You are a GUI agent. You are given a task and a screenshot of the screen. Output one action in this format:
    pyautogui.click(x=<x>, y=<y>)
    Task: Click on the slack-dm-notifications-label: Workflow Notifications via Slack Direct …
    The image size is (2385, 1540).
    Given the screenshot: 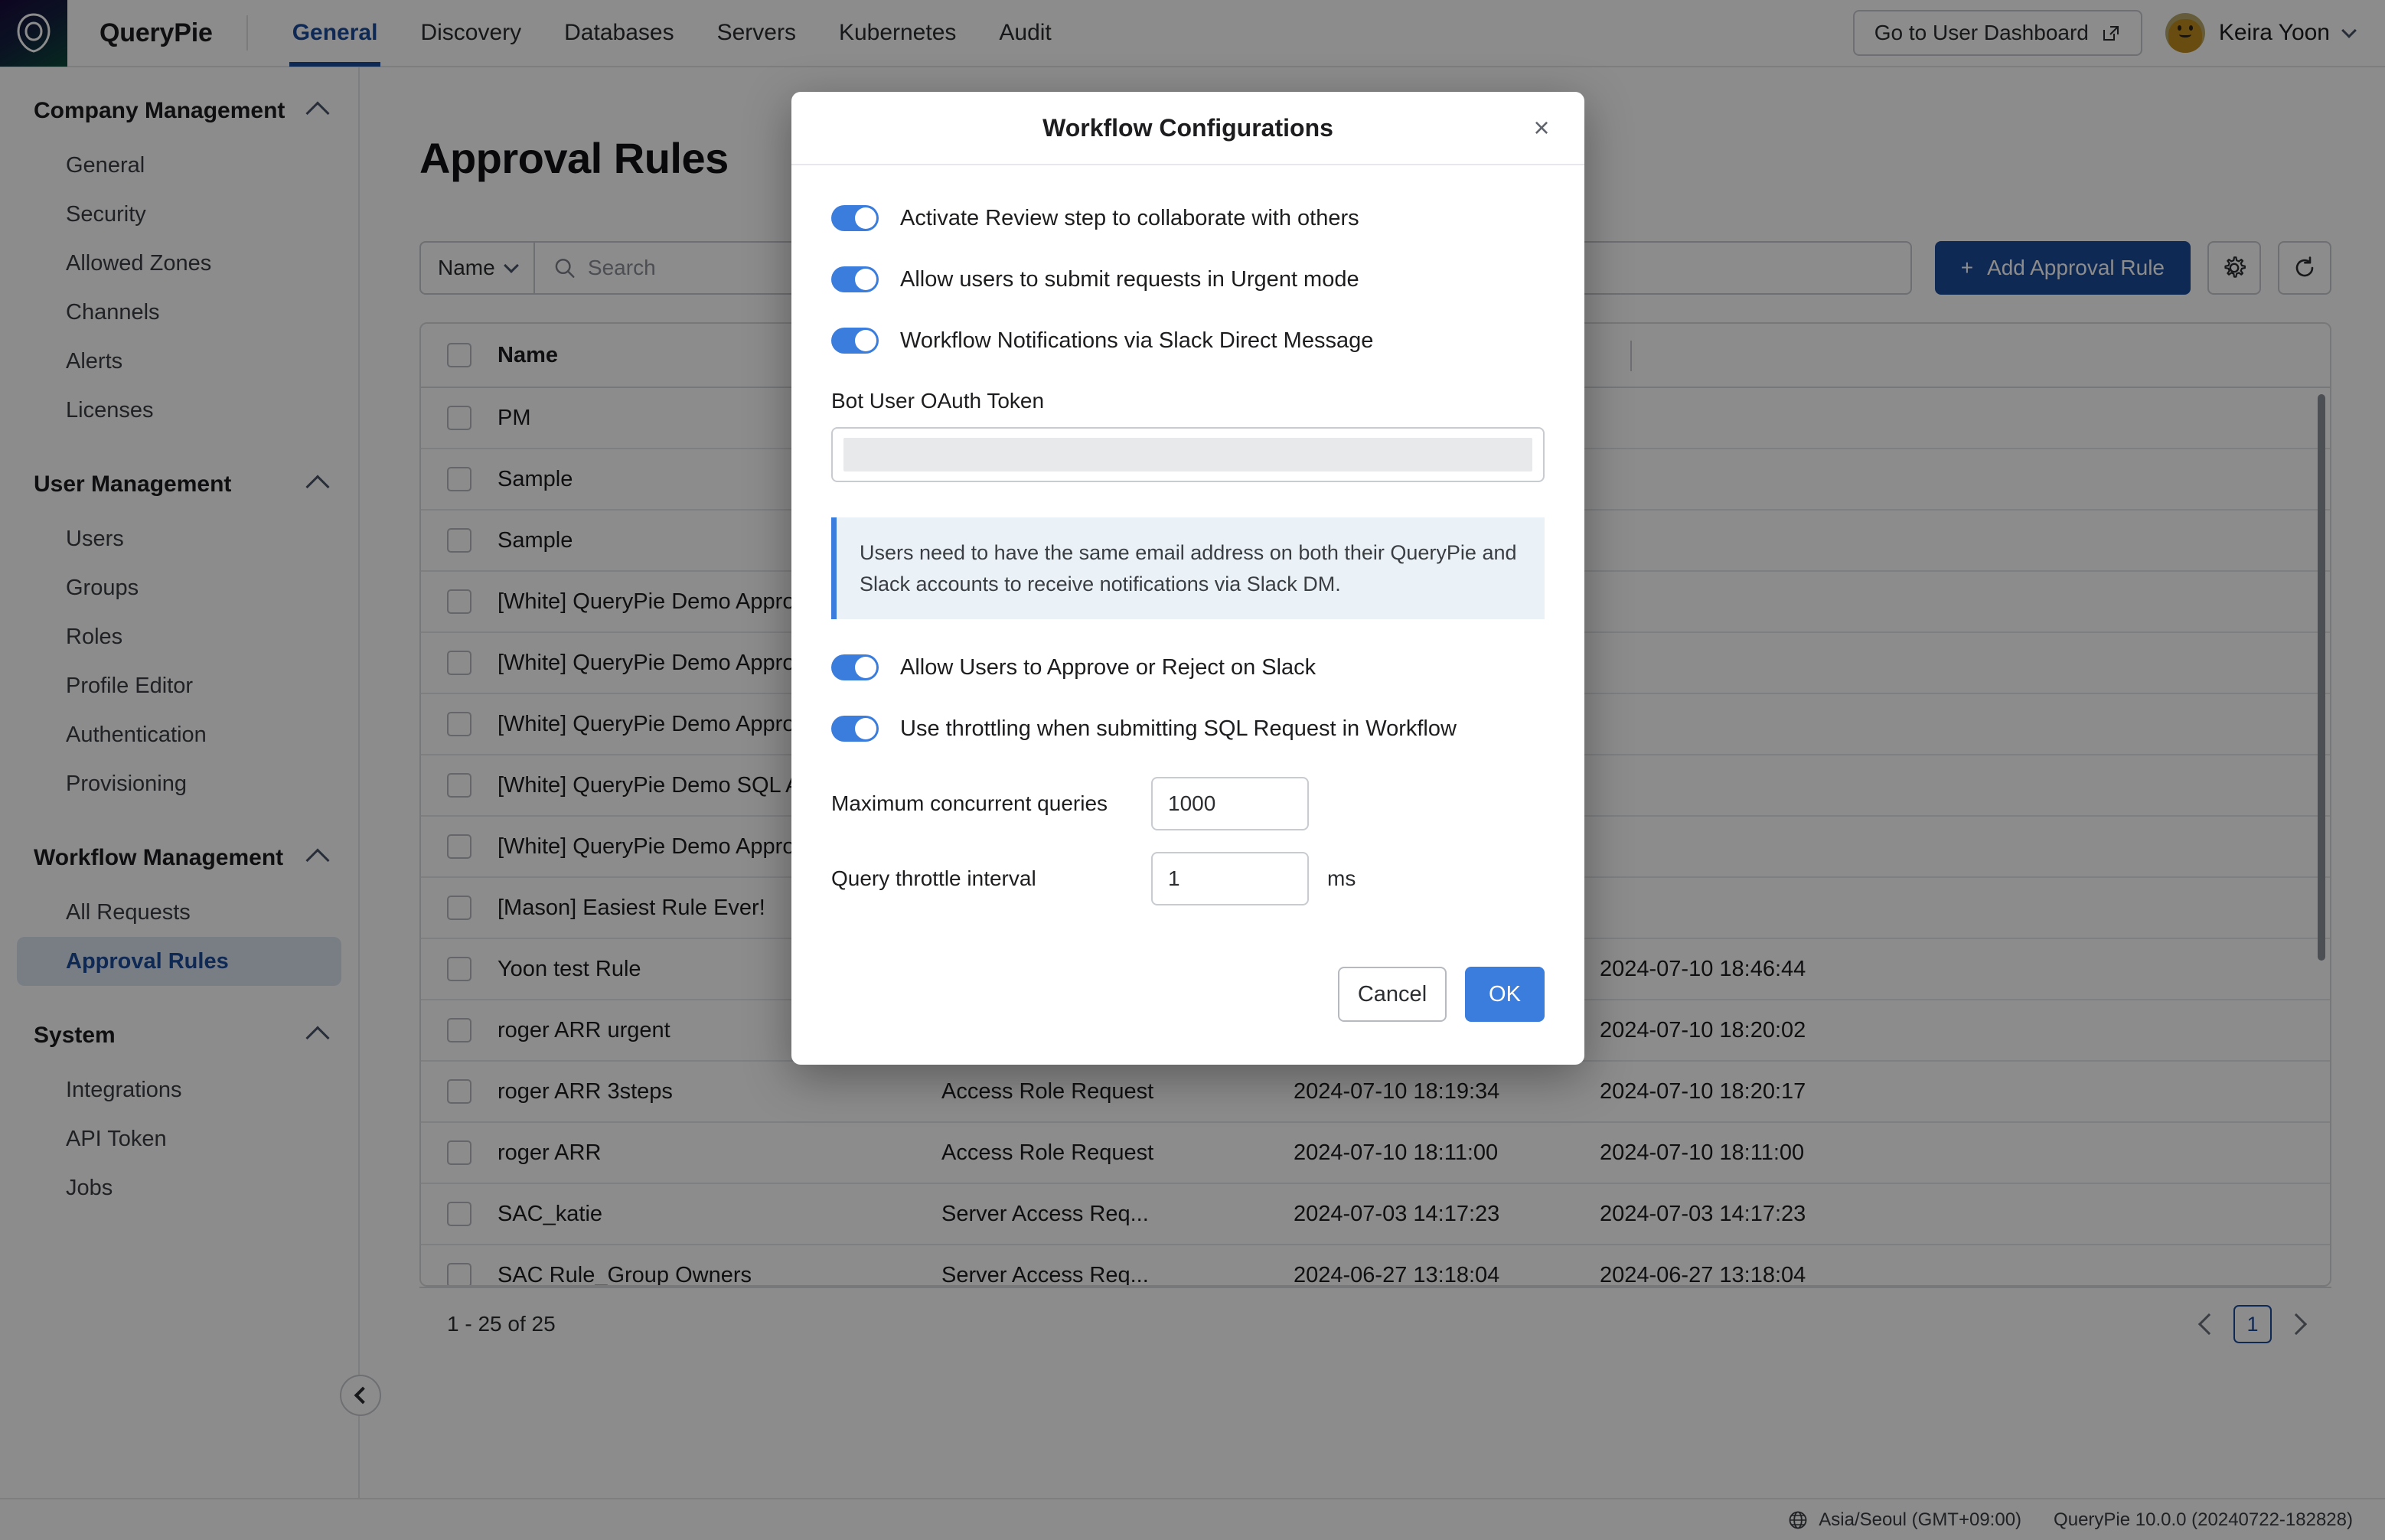 What is the action you would take?
    pyautogui.click(x=1137, y=341)
    